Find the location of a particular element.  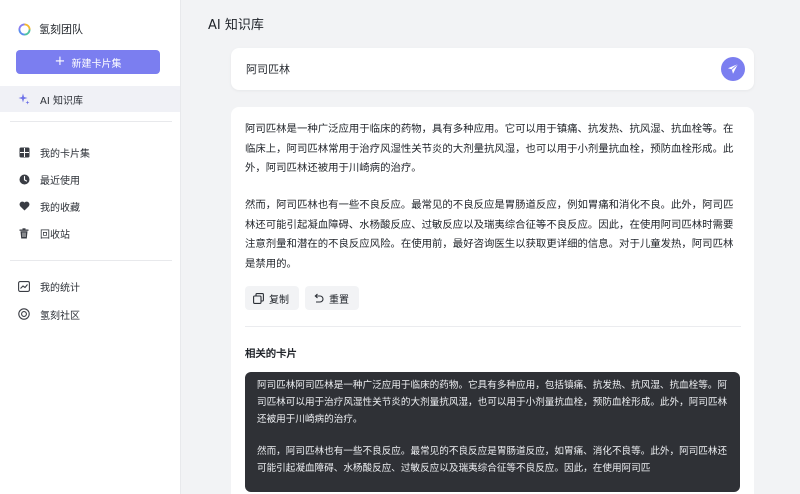

send-button is located at coordinates (733, 69).